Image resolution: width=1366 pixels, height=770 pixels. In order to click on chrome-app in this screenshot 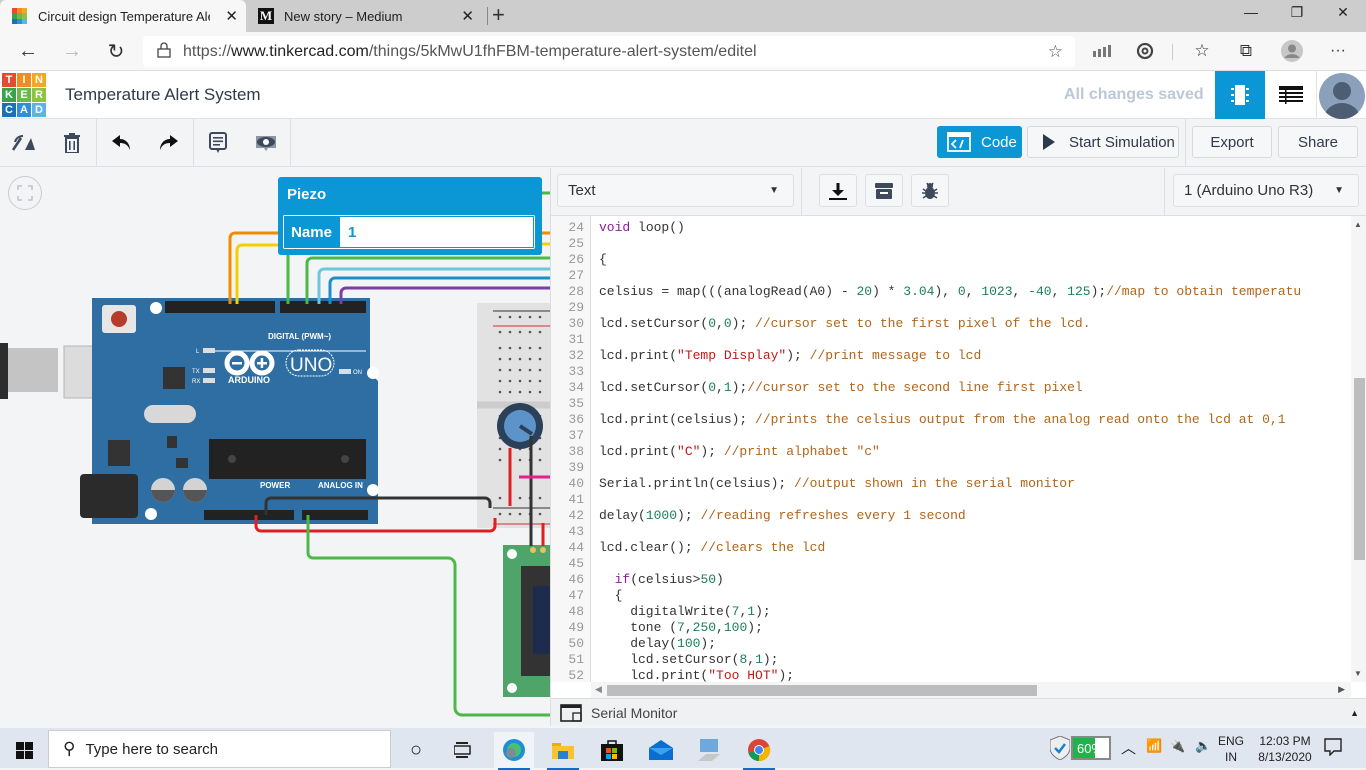, I will do `click(759, 751)`.